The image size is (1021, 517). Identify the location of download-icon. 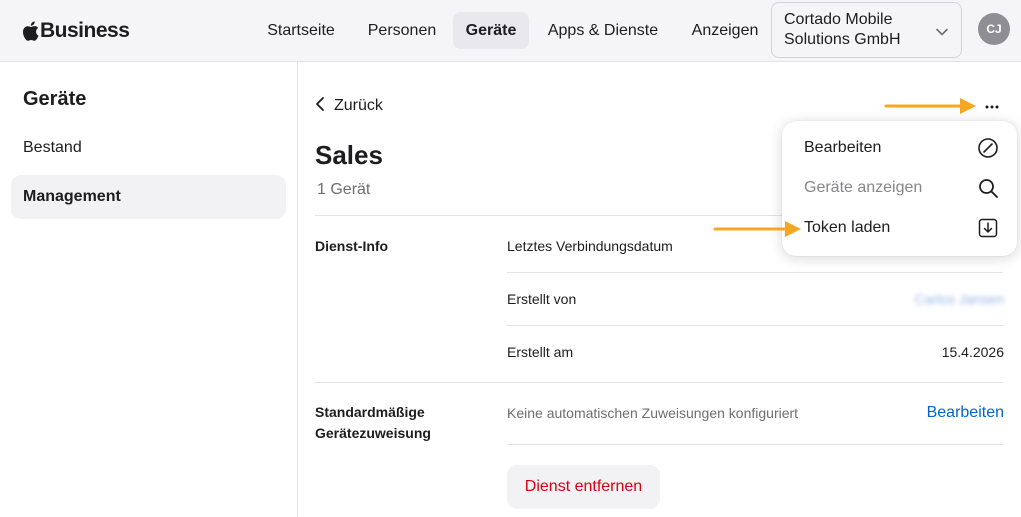
(988, 228).